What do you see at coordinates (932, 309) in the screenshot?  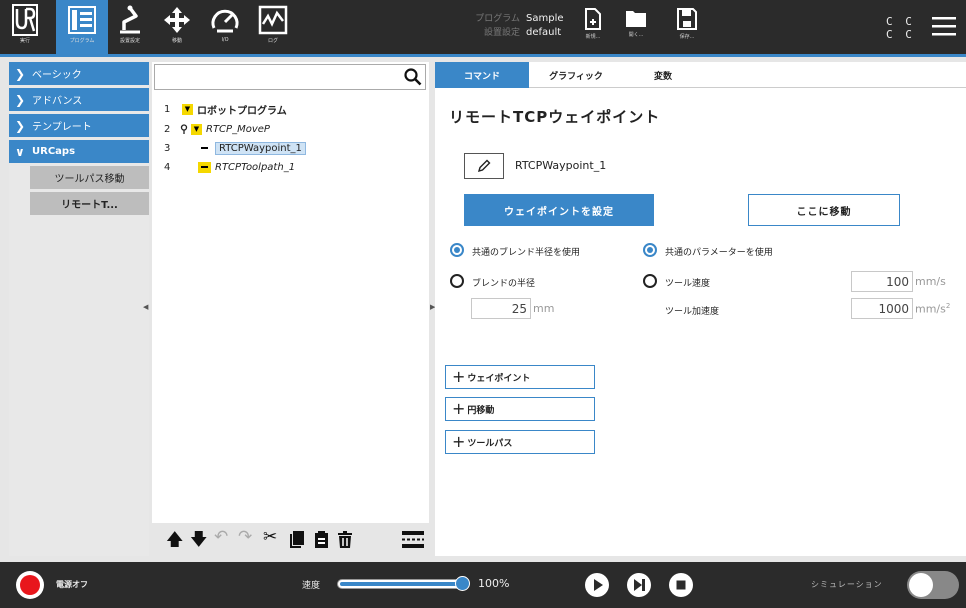 I see `tool-accel-unit: mm/s2` at bounding box center [932, 309].